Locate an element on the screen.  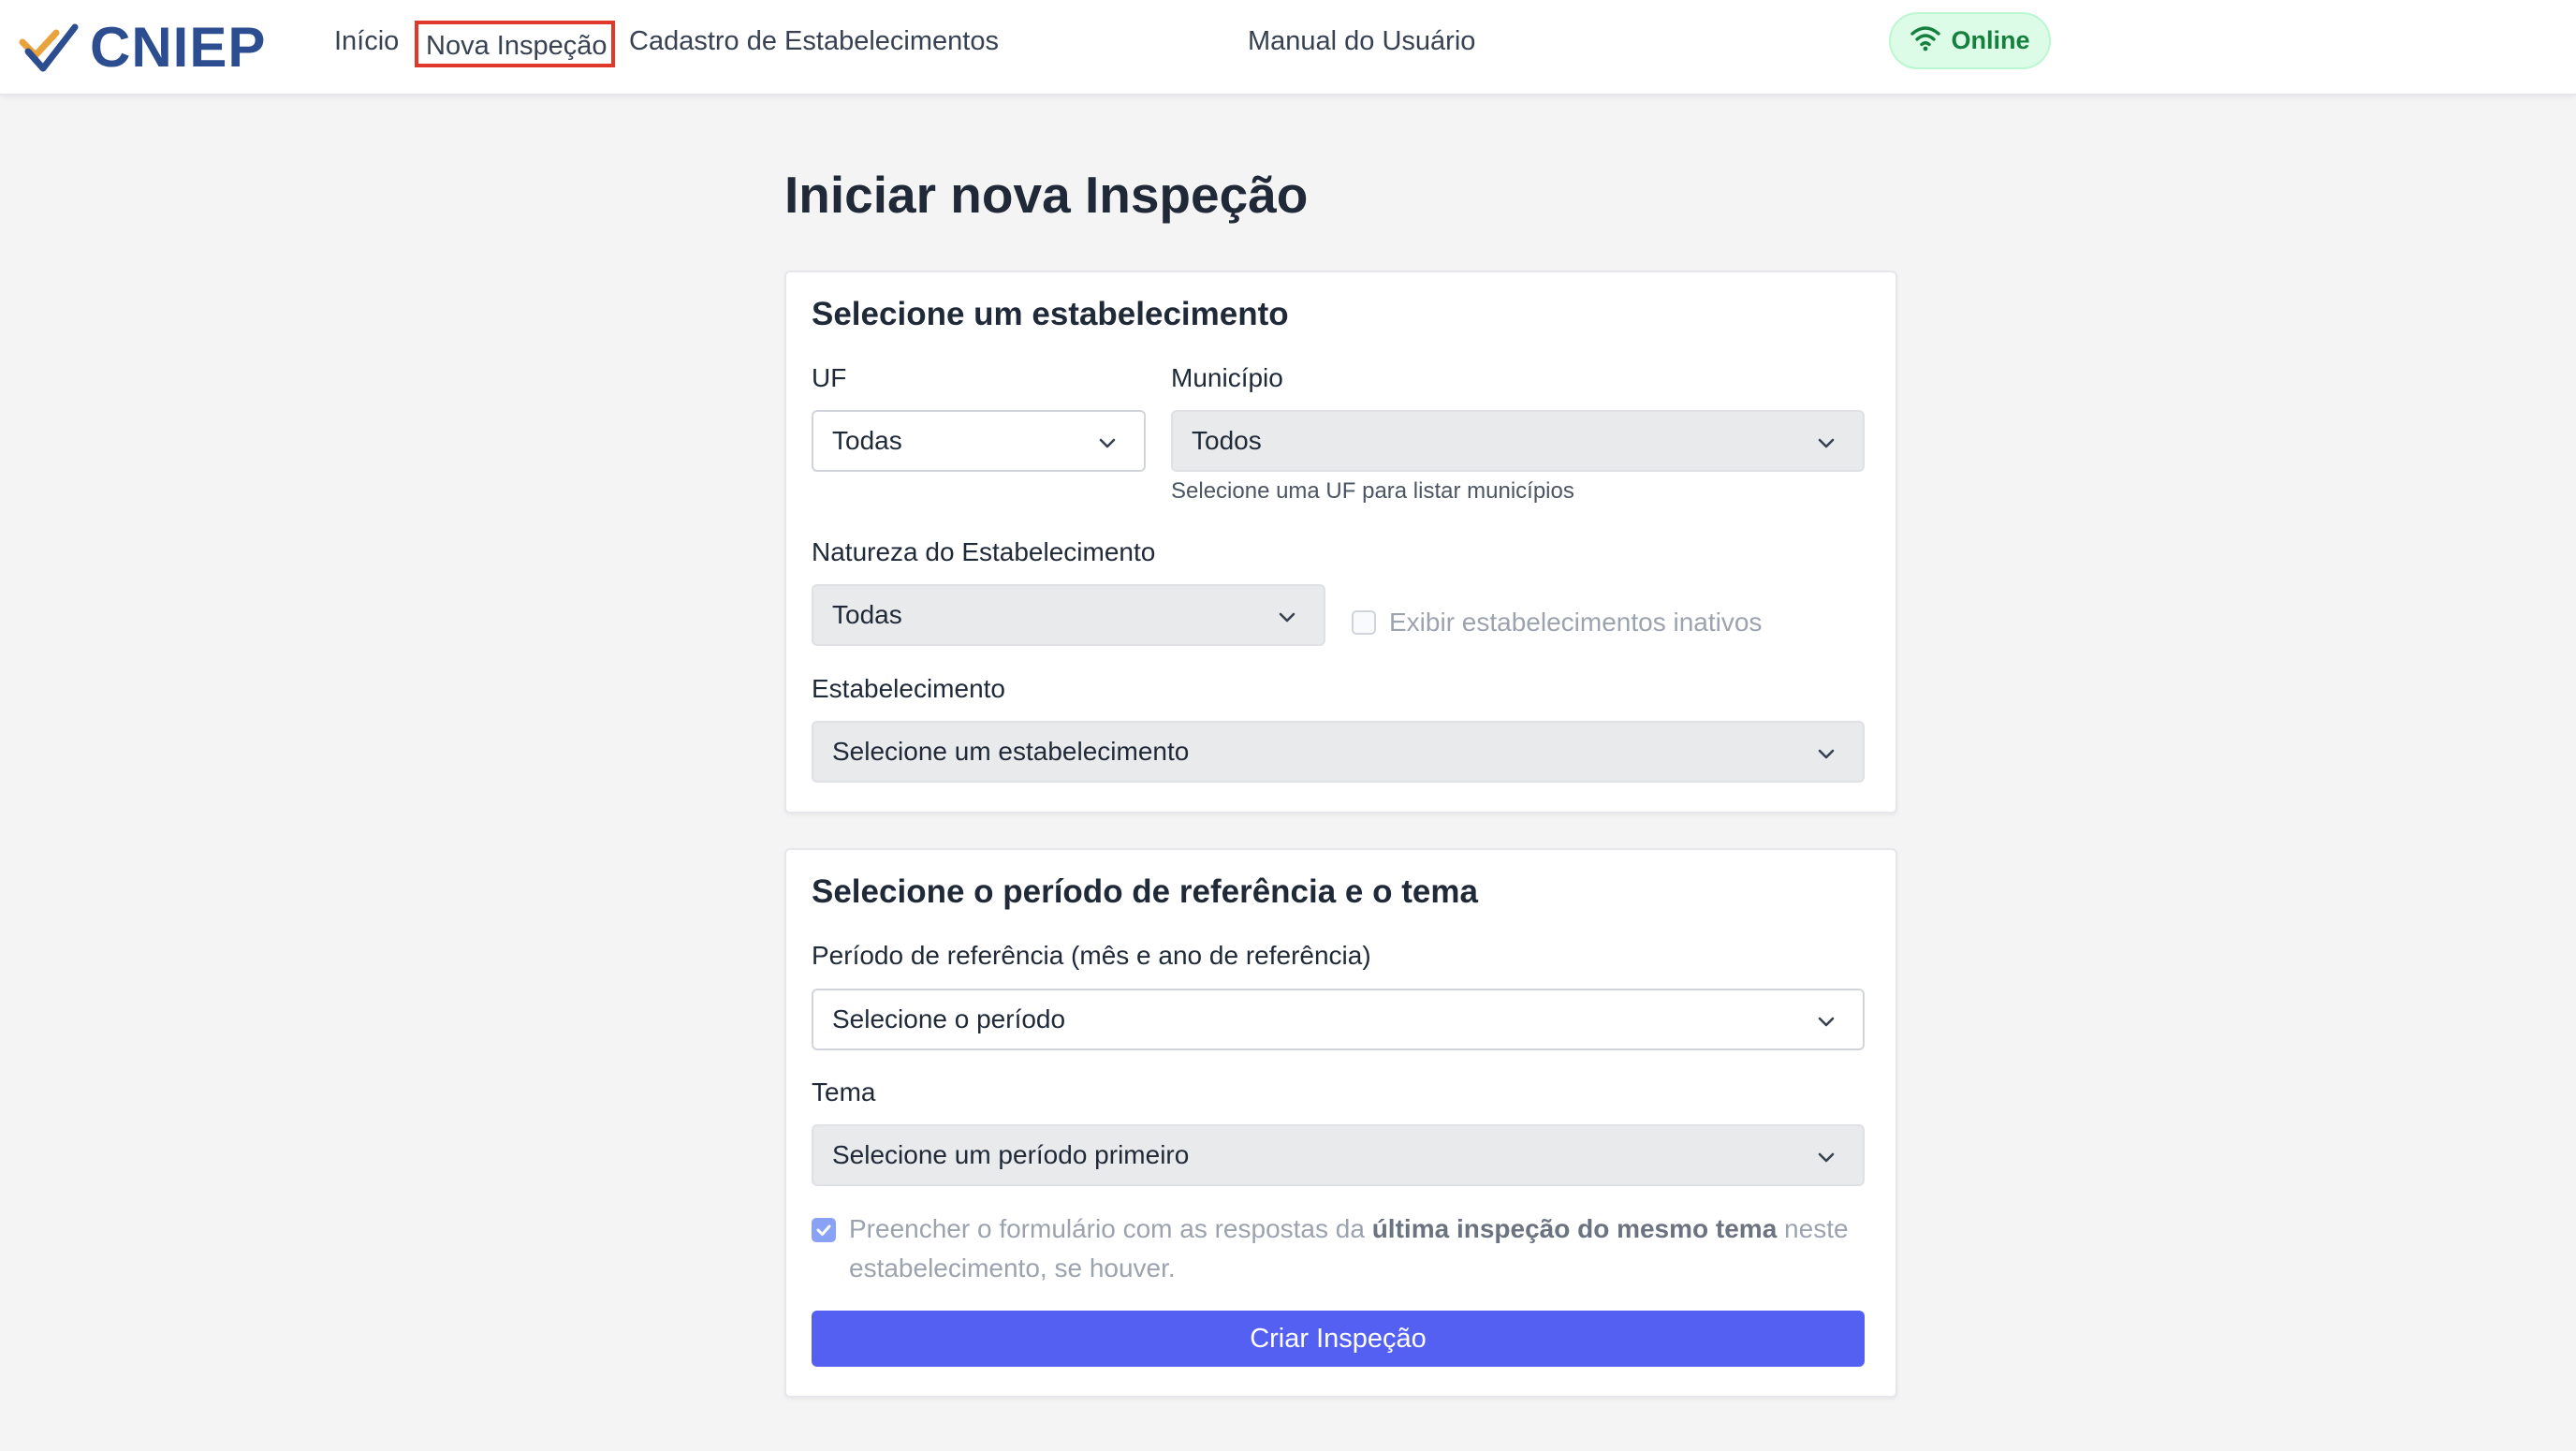
checkmark-icon is located at coordinates (823, 1230).